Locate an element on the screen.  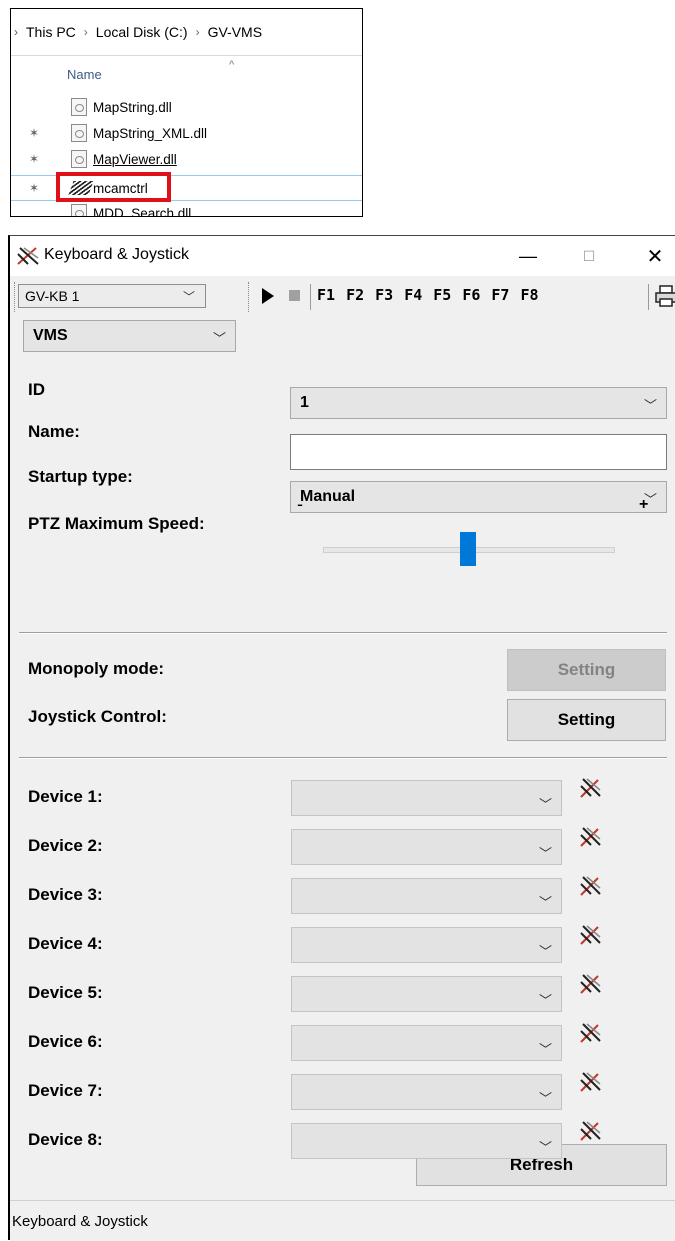
fkey-button-f4: F4 is located at coordinates (413, 295).